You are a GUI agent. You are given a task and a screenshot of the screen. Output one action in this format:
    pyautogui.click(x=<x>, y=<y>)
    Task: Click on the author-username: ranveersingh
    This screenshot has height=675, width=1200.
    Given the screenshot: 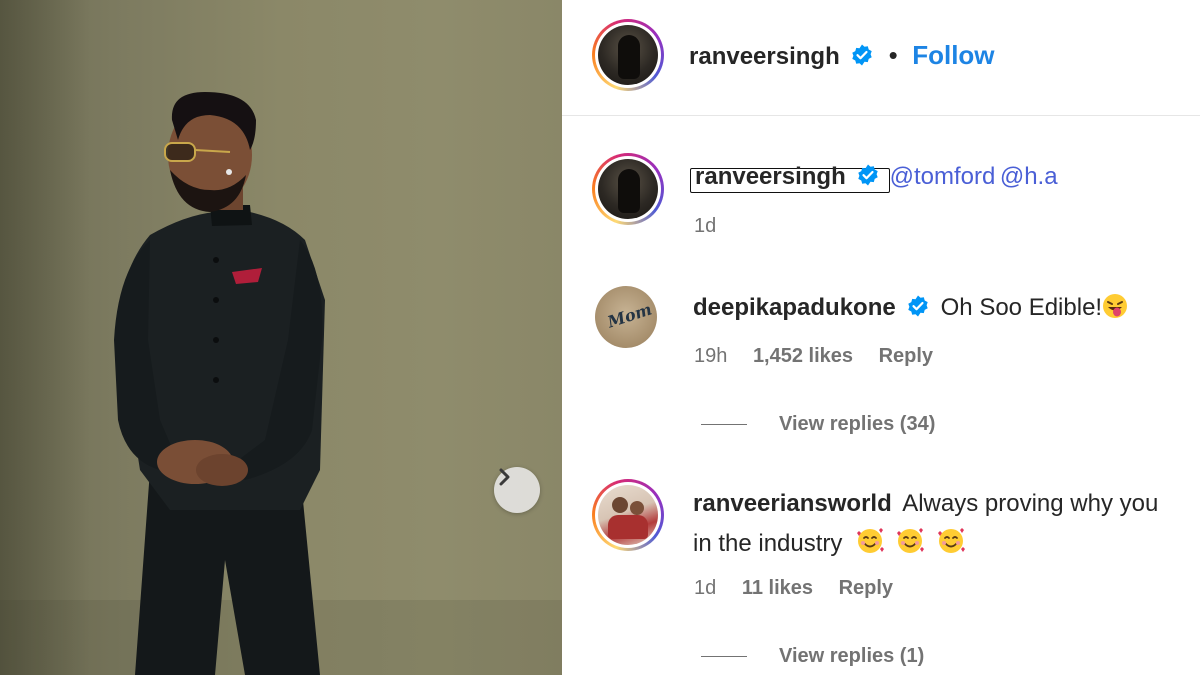 What is the action you would take?
    pyautogui.click(x=764, y=56)
    